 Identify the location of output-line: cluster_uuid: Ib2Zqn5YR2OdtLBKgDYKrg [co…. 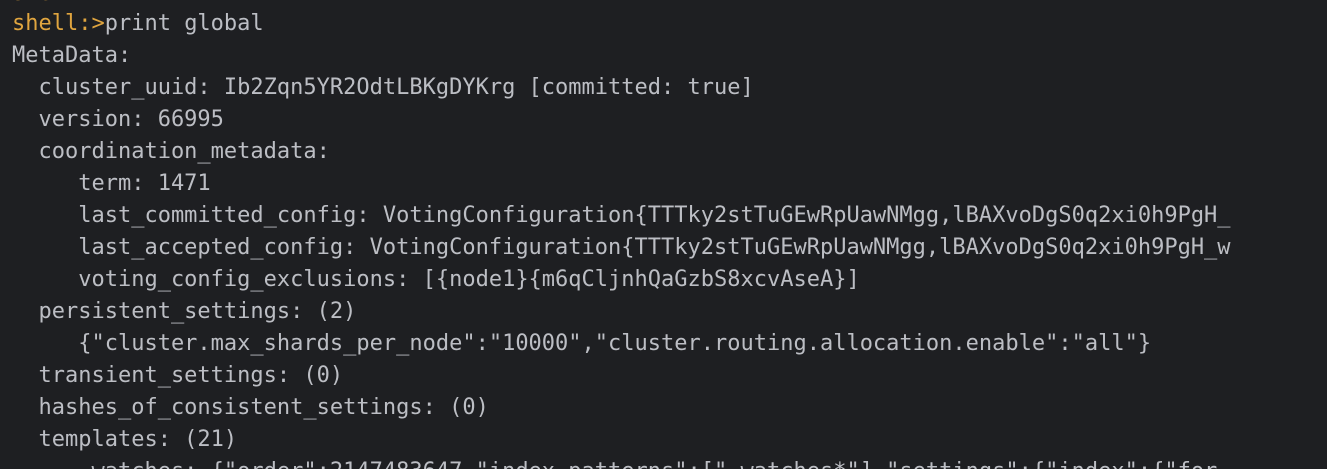
(383, 87).